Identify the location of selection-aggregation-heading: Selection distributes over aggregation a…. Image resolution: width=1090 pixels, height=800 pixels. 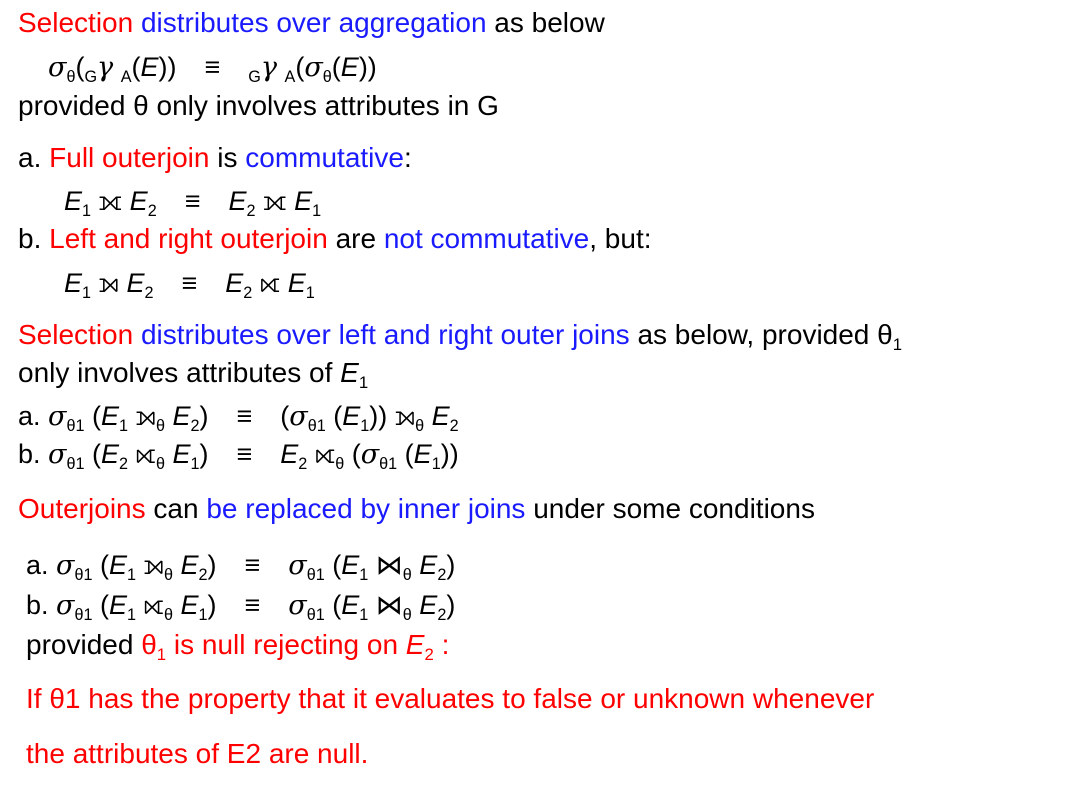
(311, 22).